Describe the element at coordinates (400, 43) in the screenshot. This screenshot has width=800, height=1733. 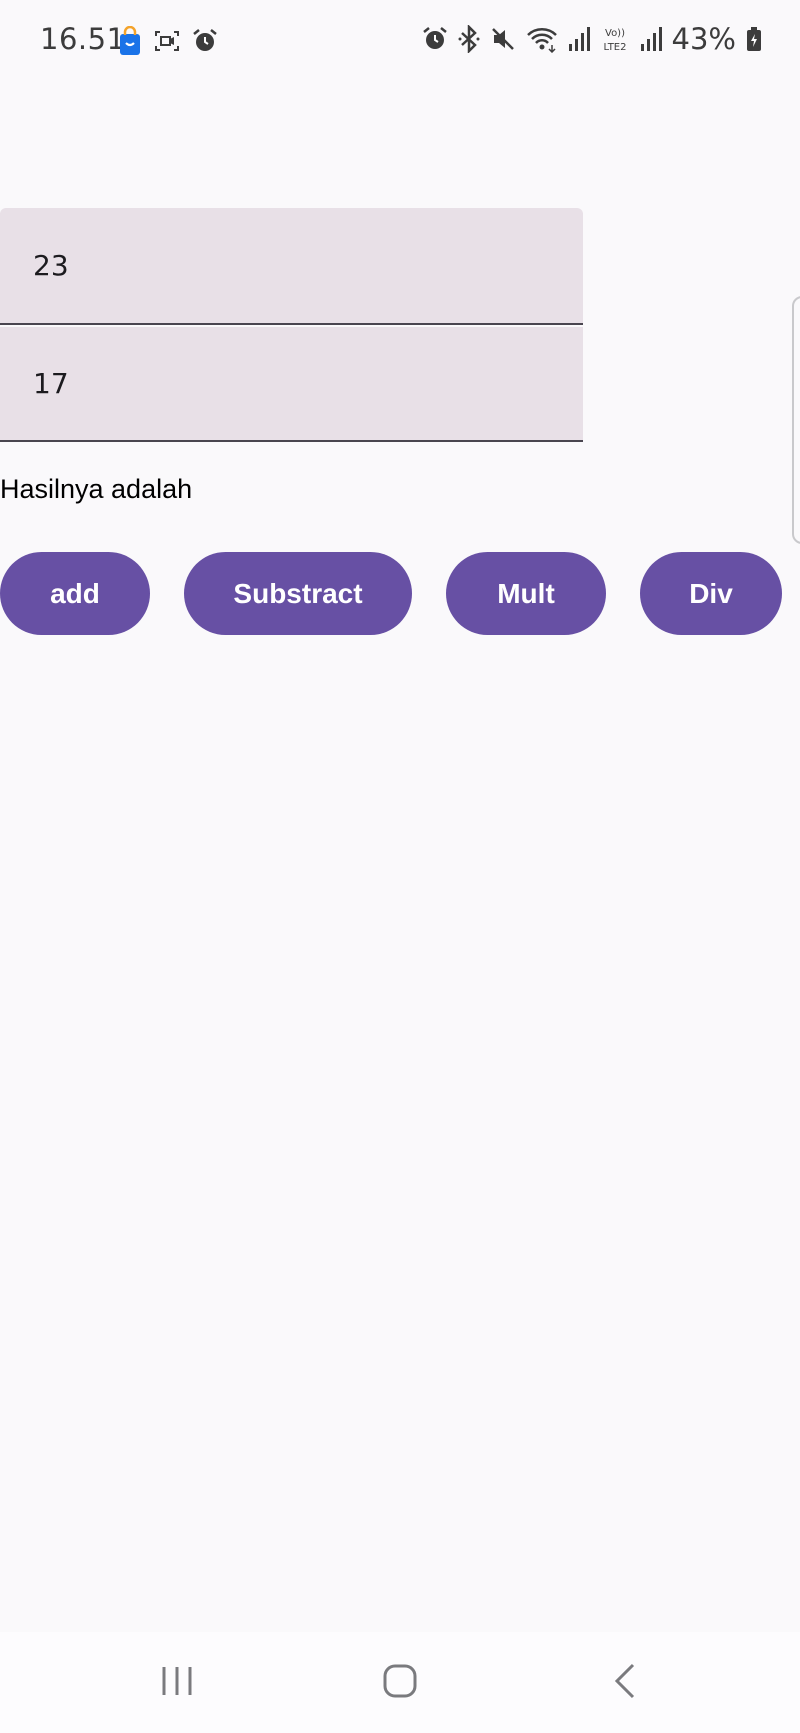
I see `status-bar: 16.51 Vo)) LTE2 43%` at that location.